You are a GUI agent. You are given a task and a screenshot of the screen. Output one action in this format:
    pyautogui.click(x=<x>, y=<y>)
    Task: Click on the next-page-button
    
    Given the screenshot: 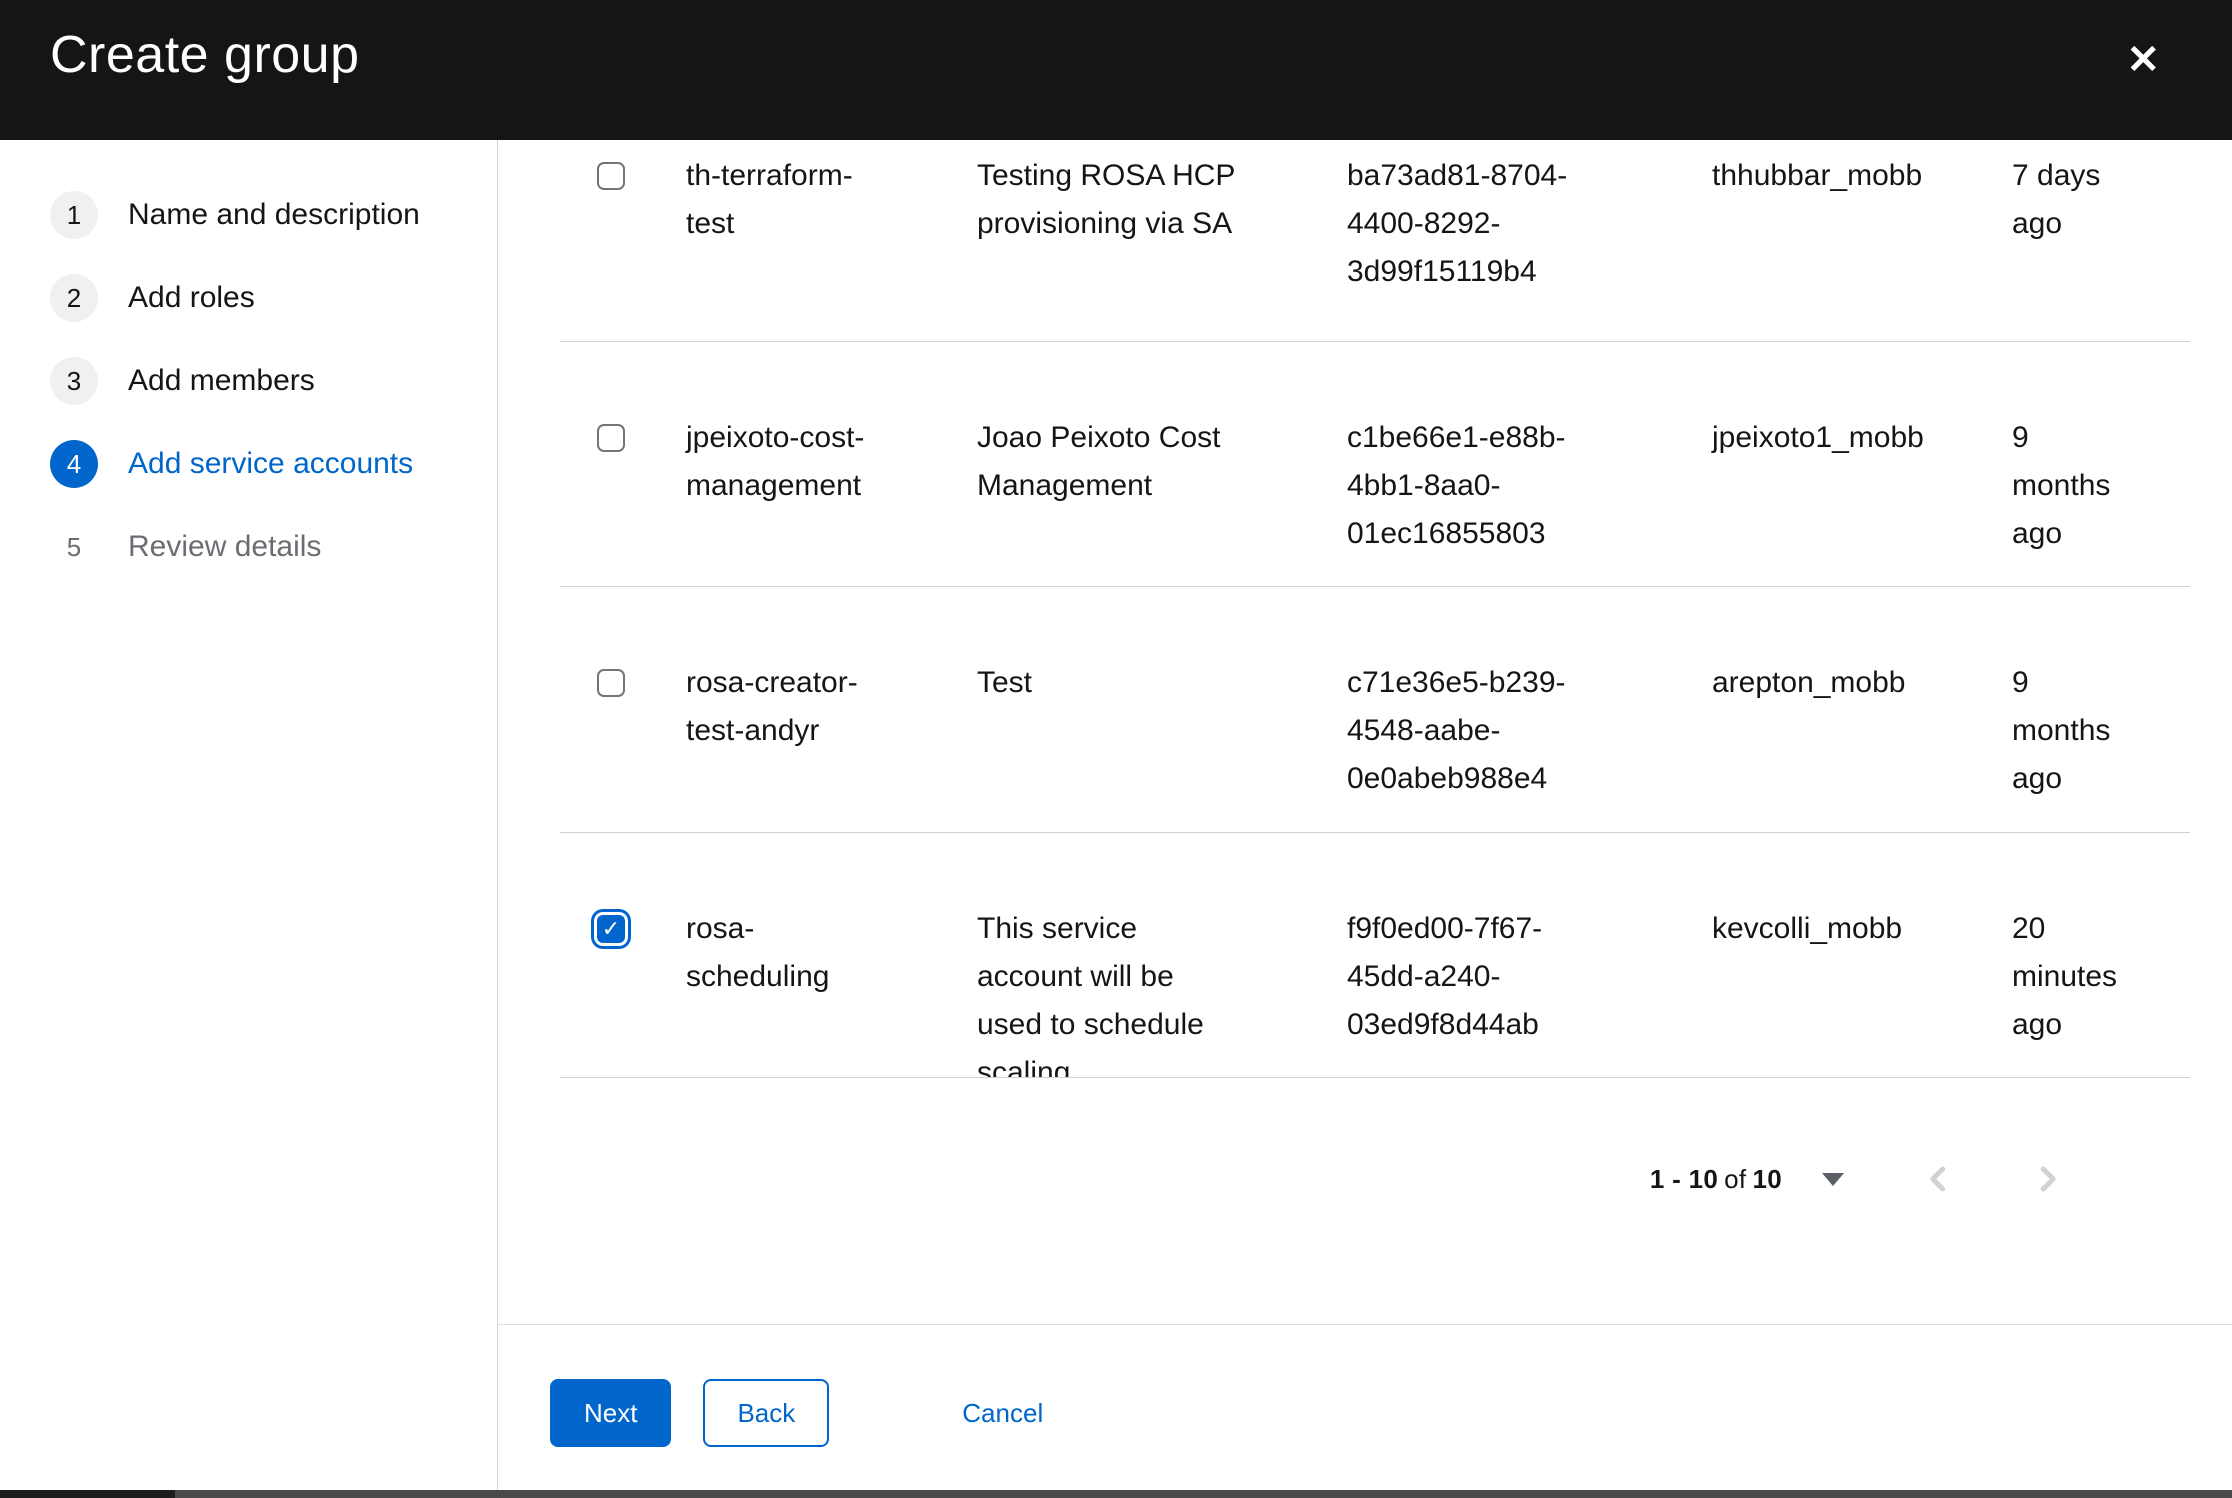 What is the action you would take?
    pyautogui.click(x=2047, y=1179)
    